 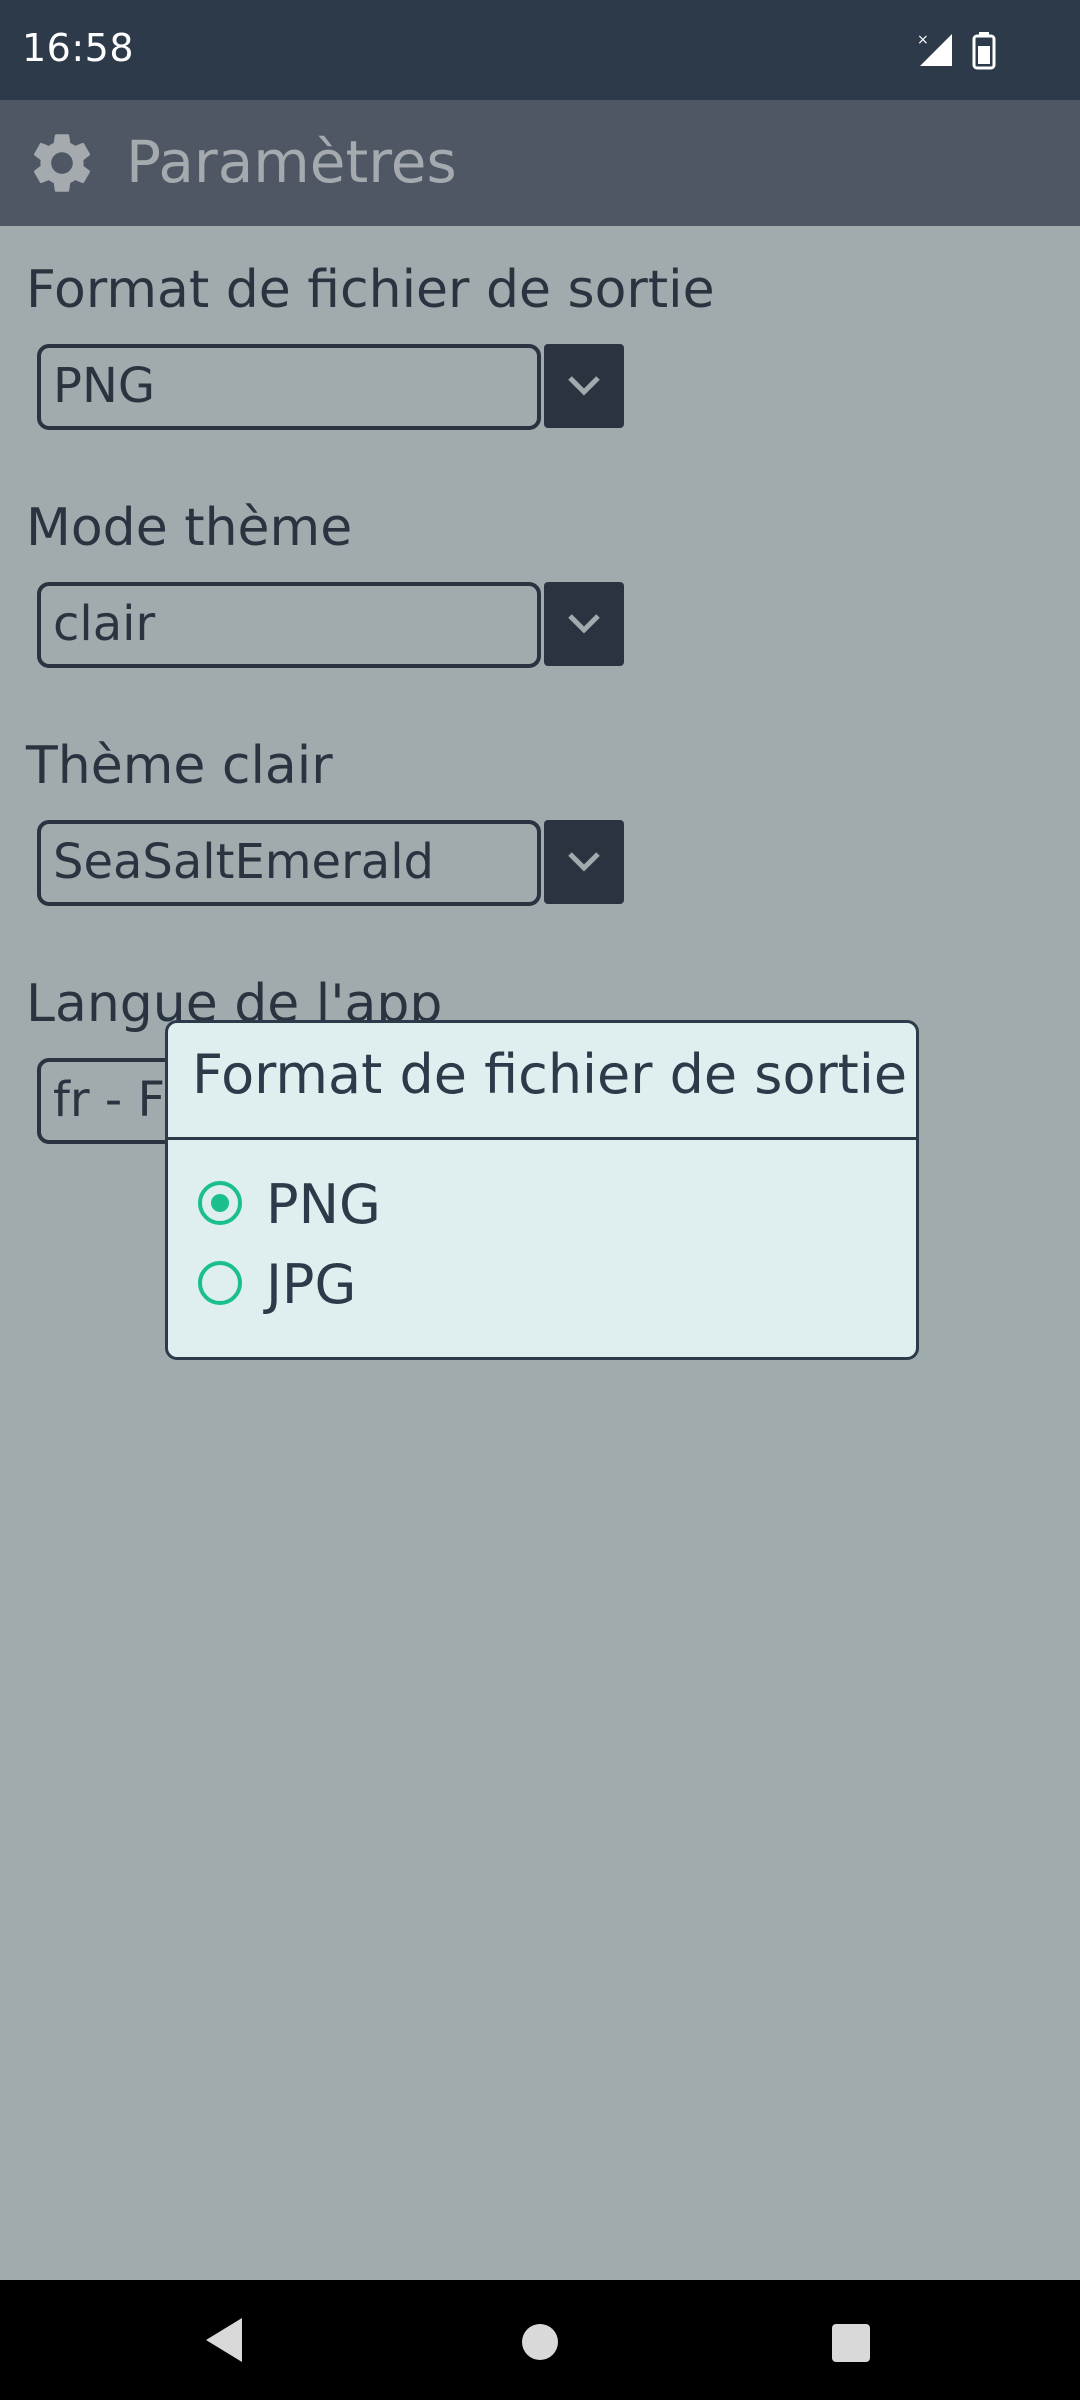 I want to click on radio-dot, so click(x=220, y=1203).